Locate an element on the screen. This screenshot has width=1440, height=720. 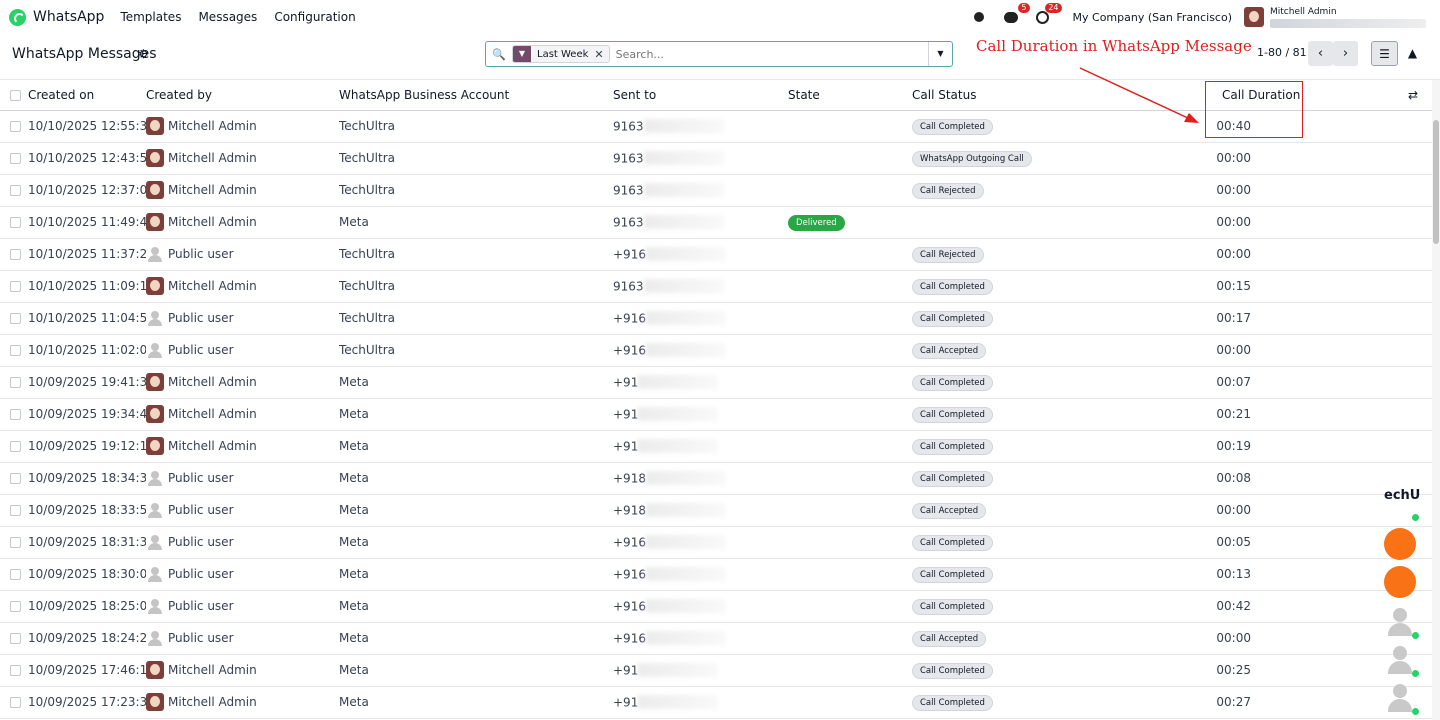
app-brand: WhatsApp is located at coordinates (56, 17).